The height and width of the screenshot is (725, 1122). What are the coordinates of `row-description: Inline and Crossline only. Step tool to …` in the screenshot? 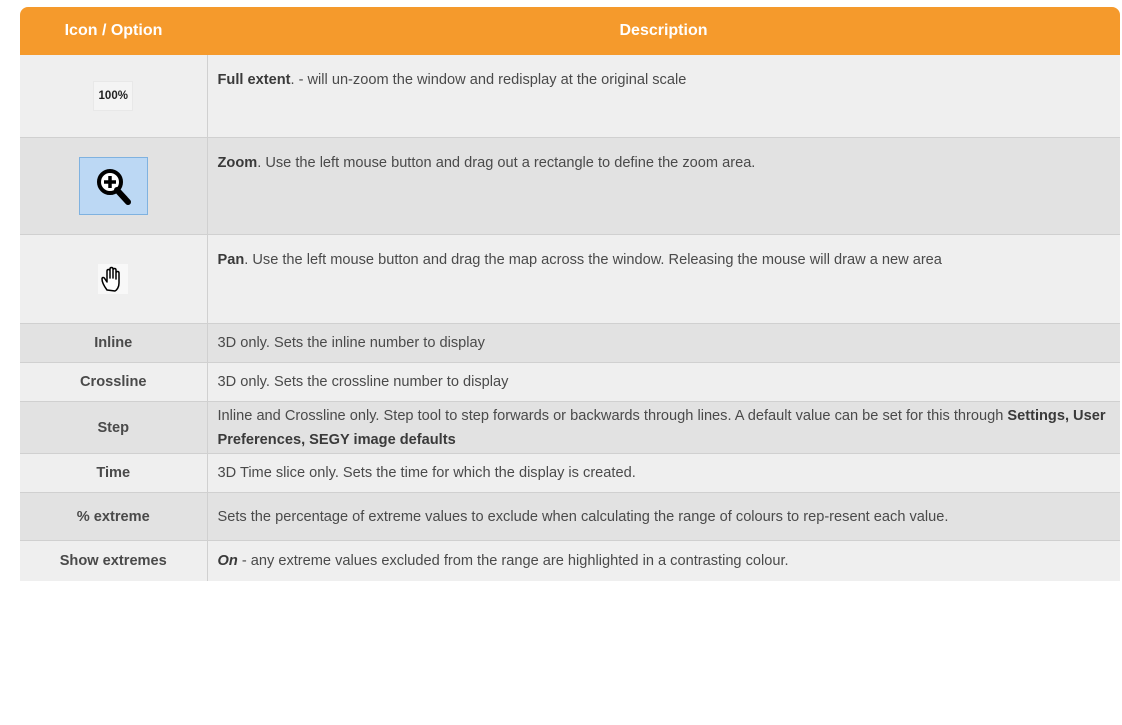 It's located at (663, 427).